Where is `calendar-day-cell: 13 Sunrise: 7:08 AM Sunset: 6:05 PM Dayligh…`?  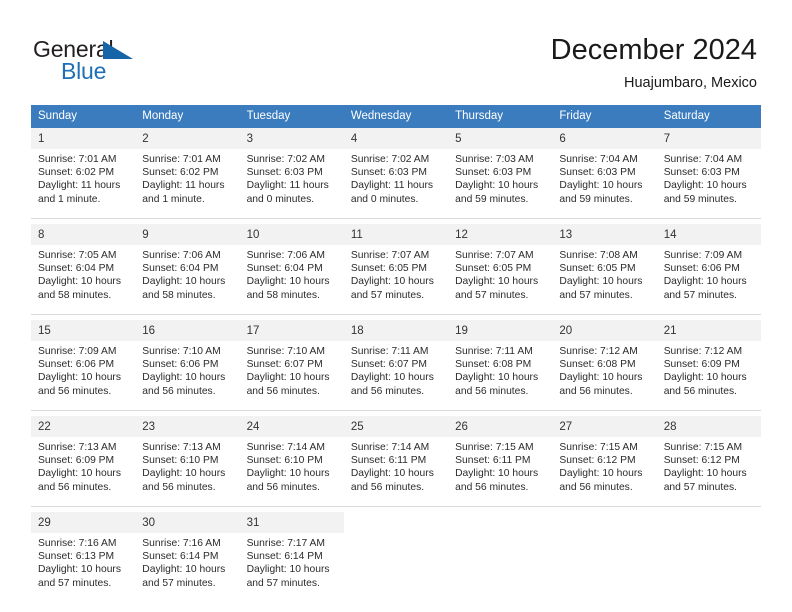 calendar-day-cell: 13 Sunrise: 7:08 AM Sunset: 6:05 PM Dayligh… is located at coordinates (604, 269).